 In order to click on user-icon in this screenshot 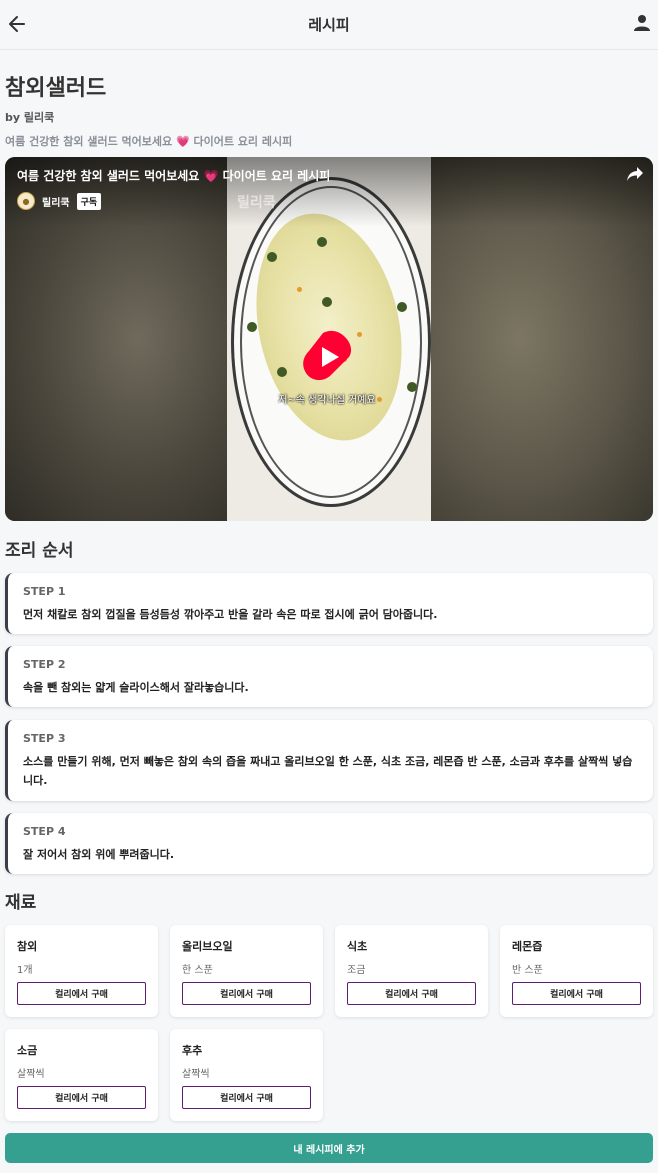, I will do `click(642, 23)`.